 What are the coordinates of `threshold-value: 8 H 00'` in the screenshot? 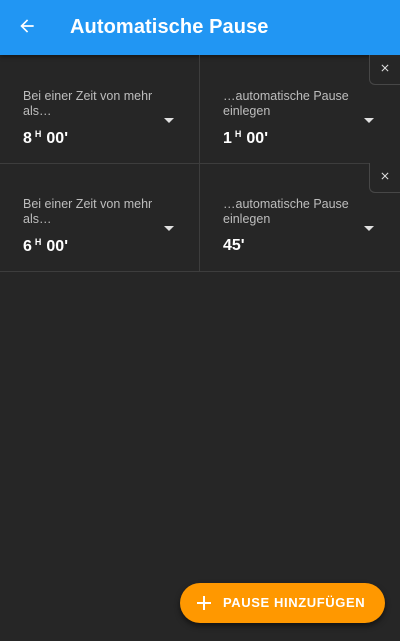 It's located at (45, 138).